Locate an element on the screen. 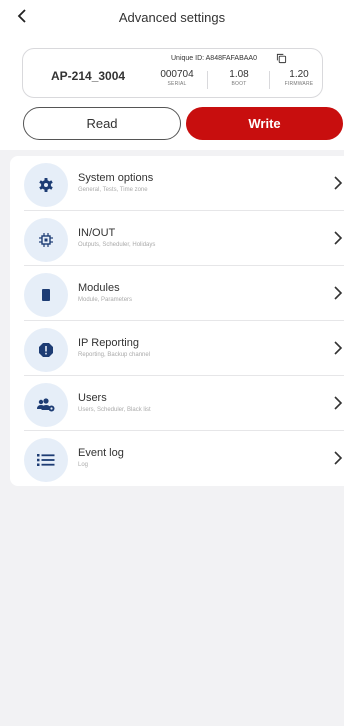  device-model: AP-214_3004 is located at coordinates (88, 76).